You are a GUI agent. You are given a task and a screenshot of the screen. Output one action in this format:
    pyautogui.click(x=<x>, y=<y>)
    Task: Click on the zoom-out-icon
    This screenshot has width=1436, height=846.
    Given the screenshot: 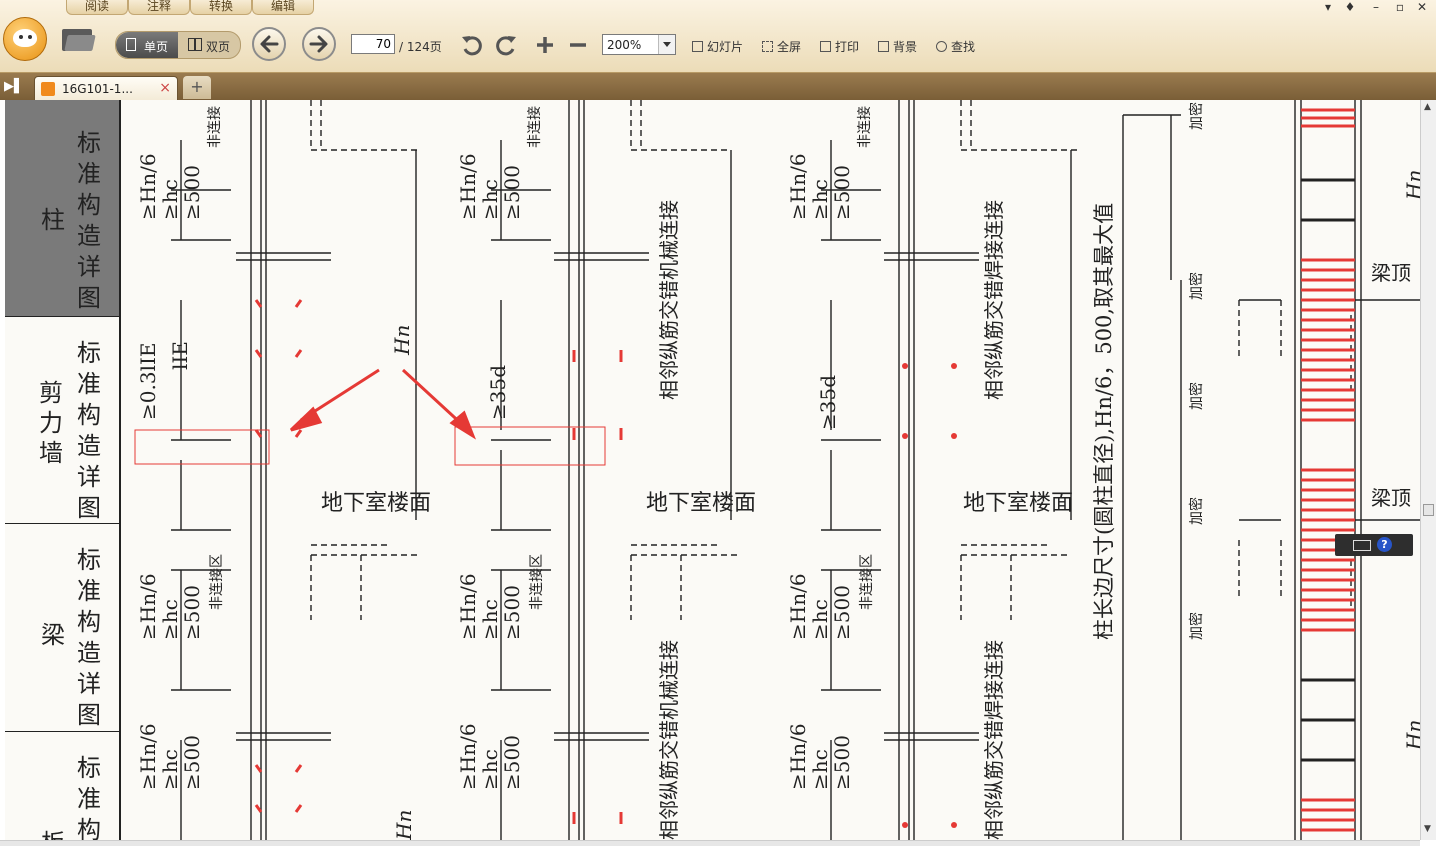 What is the action you would take?
    pyautogui.click(x=578, y=45)
    